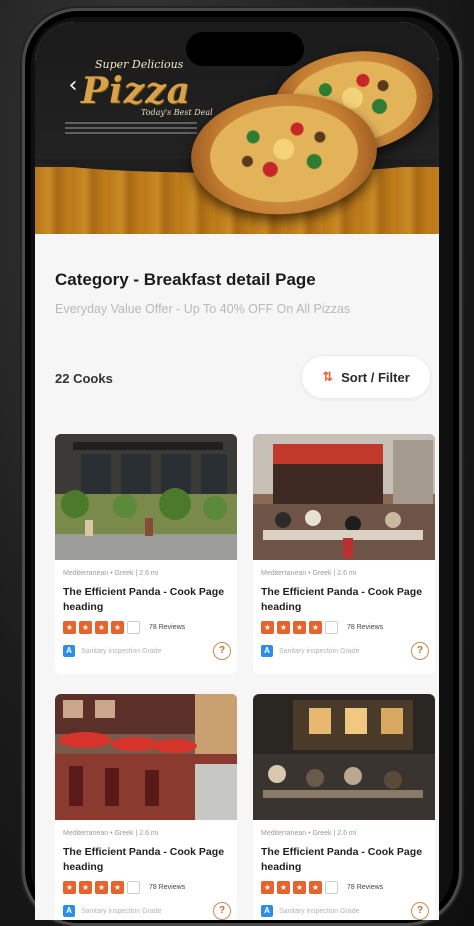  What do you see at coordinates (245, 49) in the screenshot?
I see `dynamic-island` at bounding box center [245, 49].